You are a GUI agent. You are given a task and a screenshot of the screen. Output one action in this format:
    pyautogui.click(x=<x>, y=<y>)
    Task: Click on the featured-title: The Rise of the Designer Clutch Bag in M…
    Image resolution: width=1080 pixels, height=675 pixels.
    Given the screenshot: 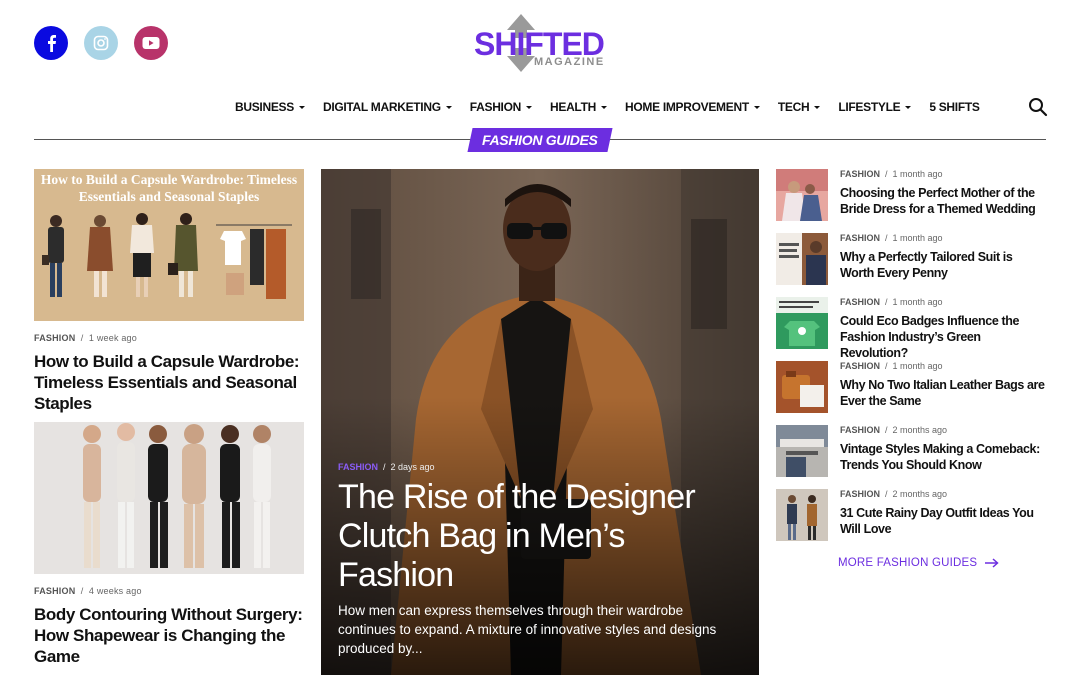 What is the action you would take?
    pyautogui.click(x=538, y=536)
    